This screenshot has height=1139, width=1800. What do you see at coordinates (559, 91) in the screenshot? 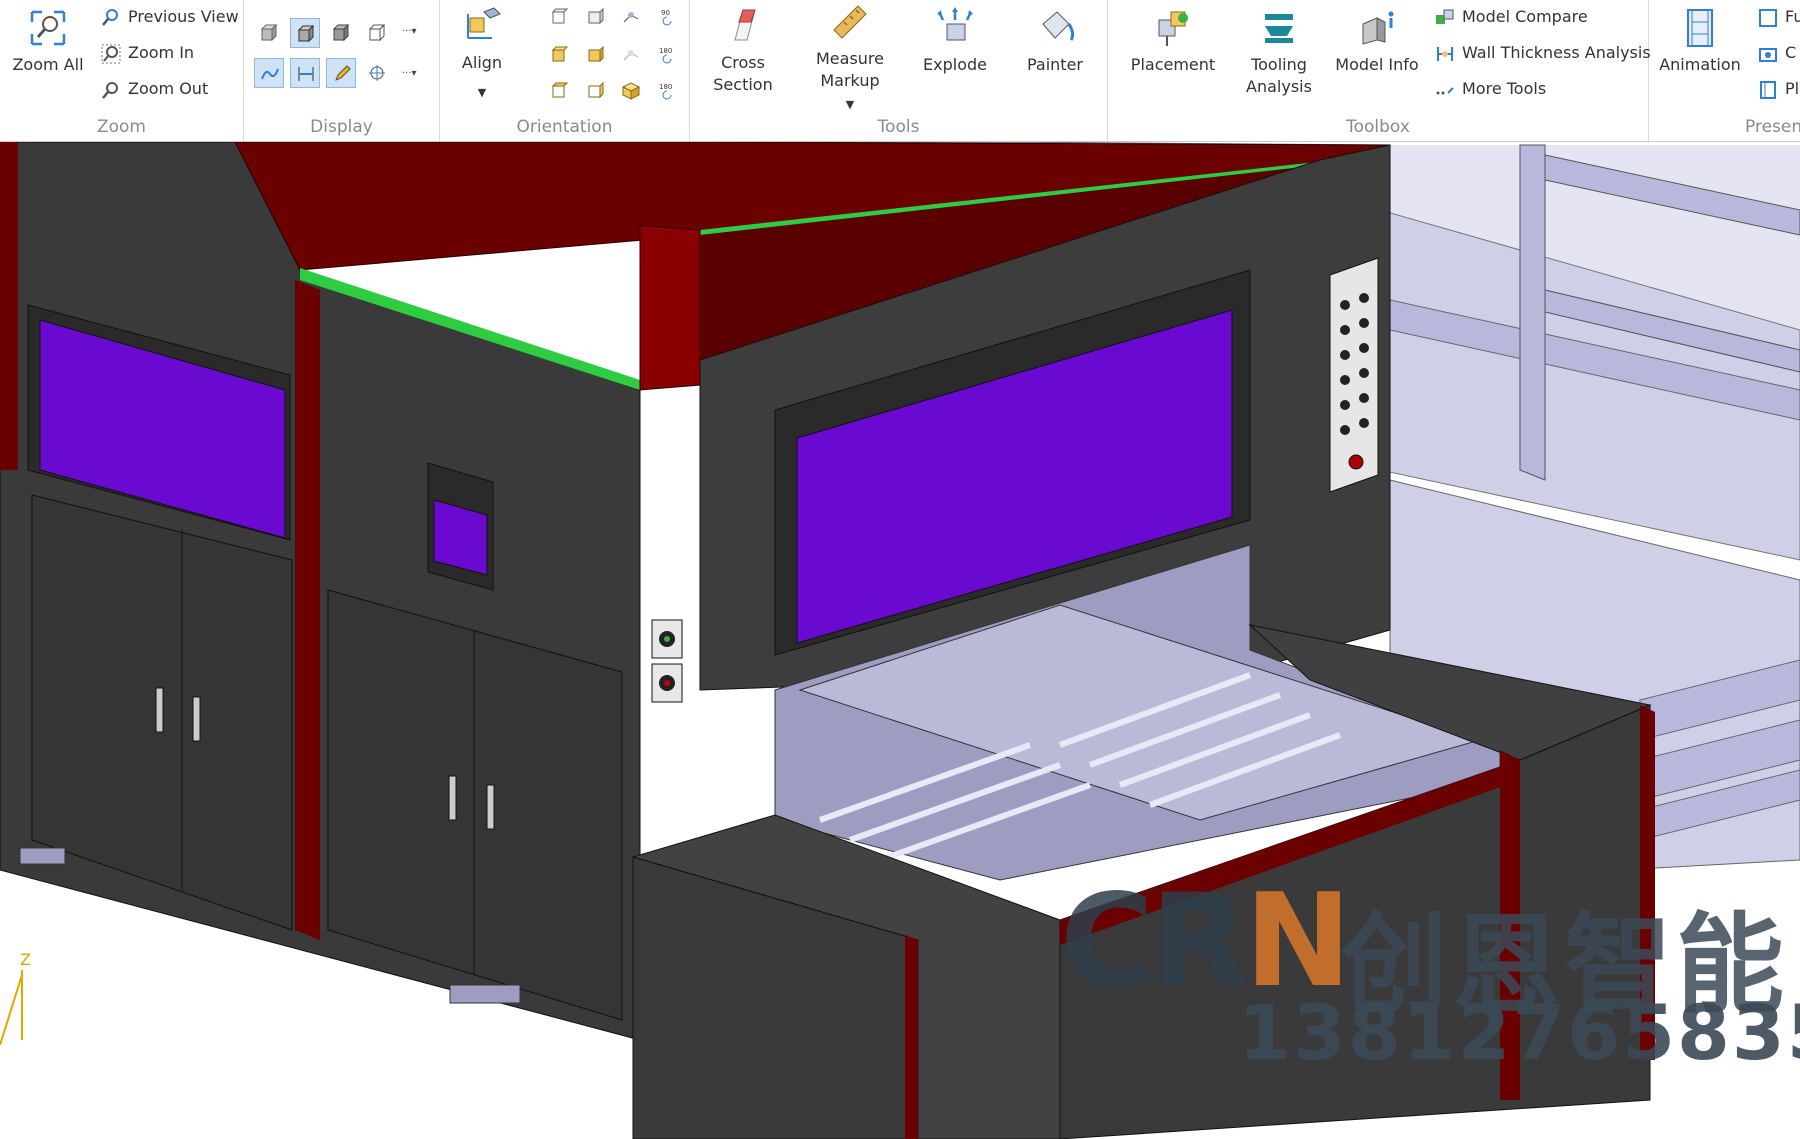
I see `view-left-button` at bounding box center [559, 91].